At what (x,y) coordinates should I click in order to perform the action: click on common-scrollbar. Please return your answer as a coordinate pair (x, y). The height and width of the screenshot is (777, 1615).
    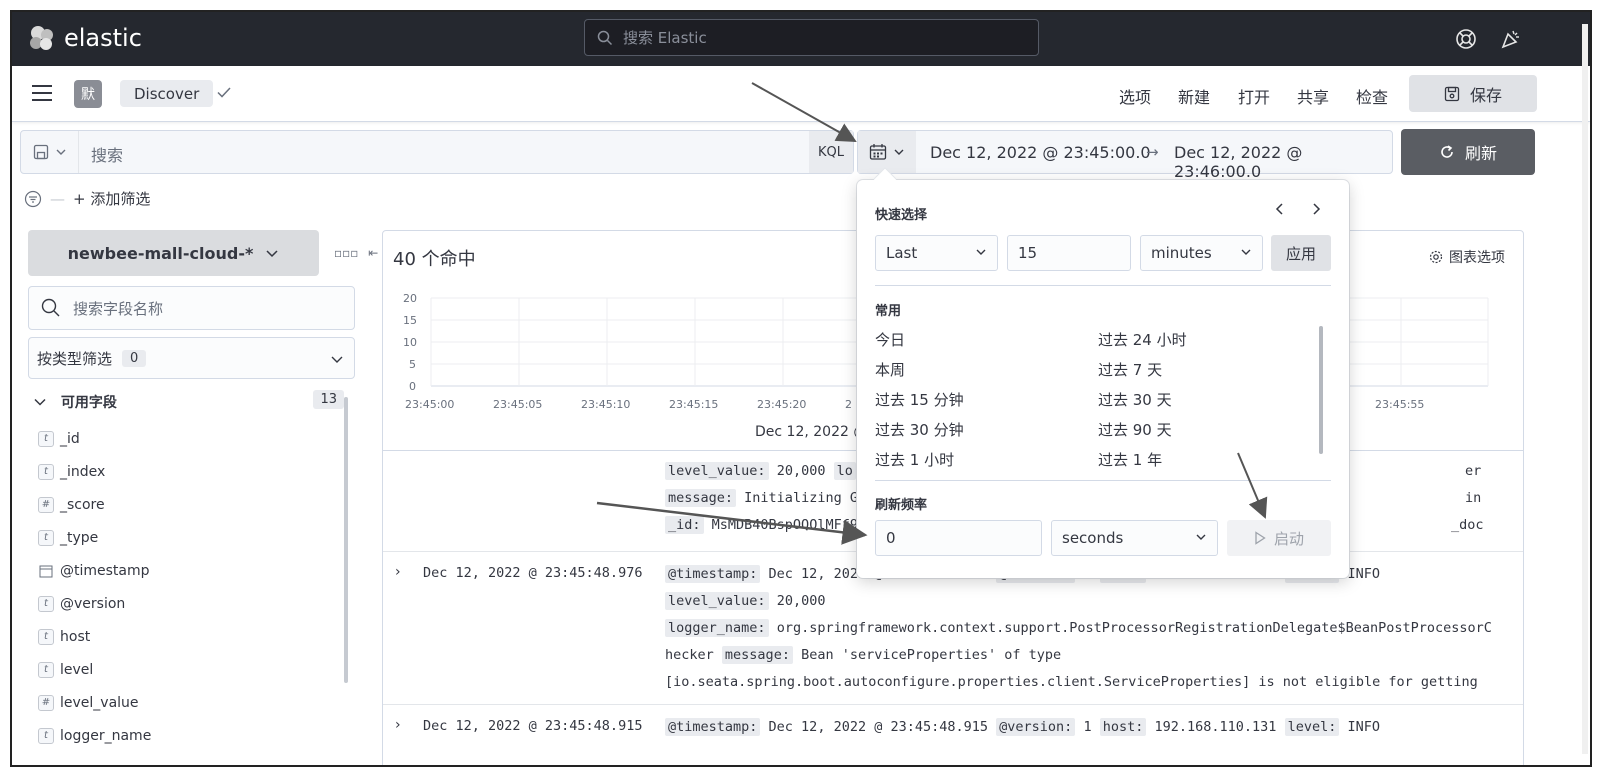
    Looking at the image, I should click on (1321, 390).